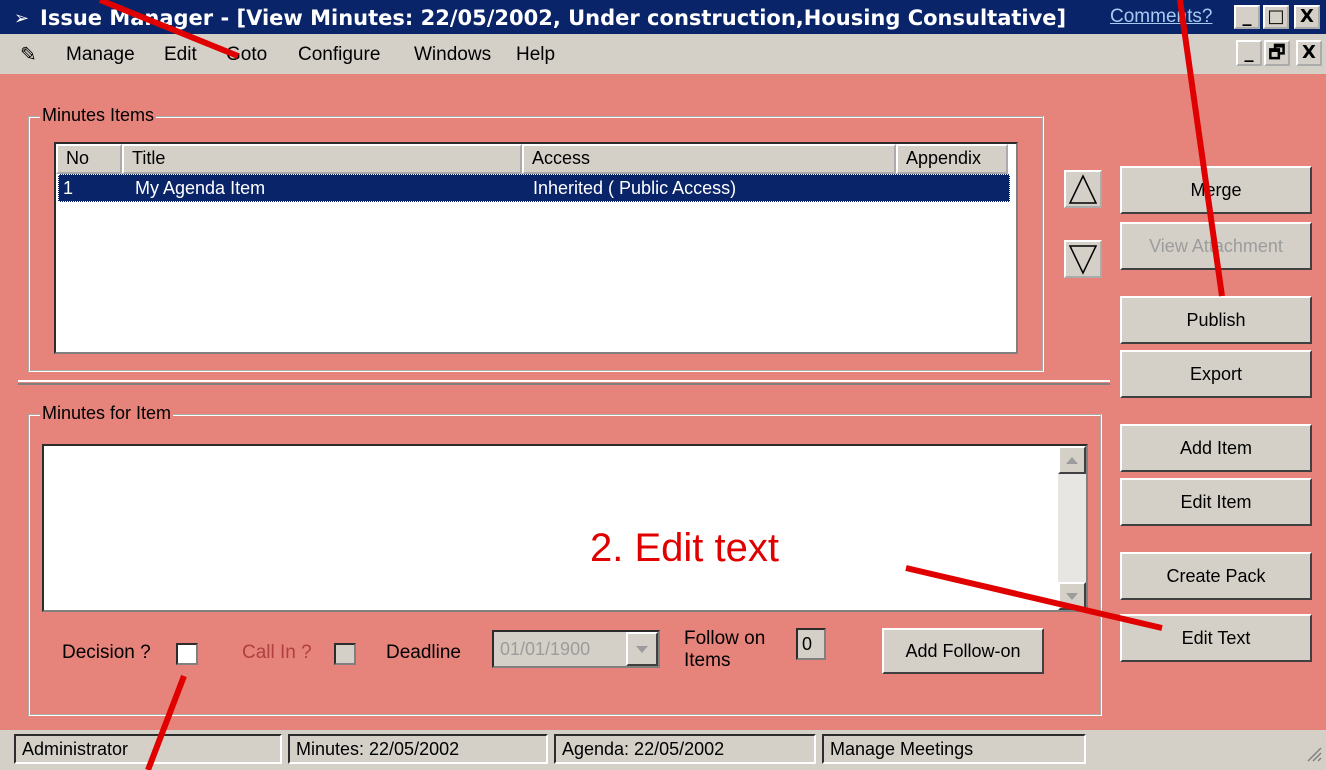  I want to click on annotation-arrow-edit-text, so click(1034, 598).